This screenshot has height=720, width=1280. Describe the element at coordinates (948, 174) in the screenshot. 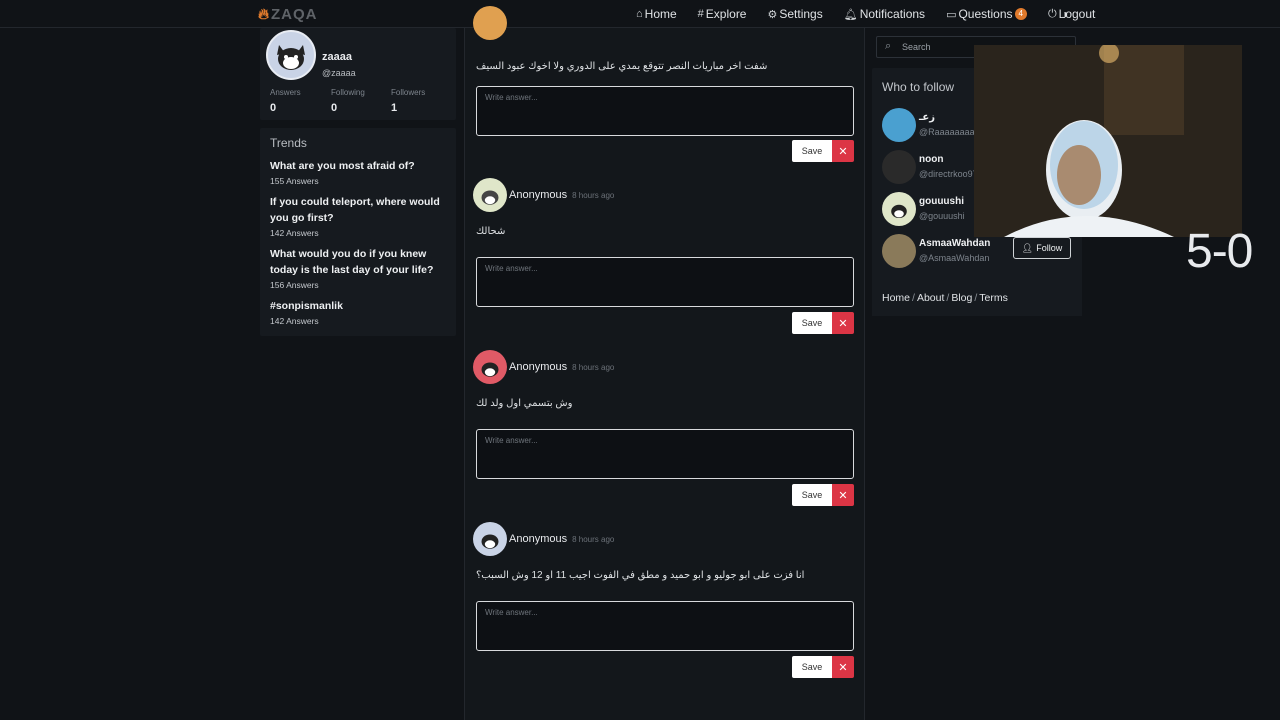

I see `user-handle: @directrkoo97` at that location.